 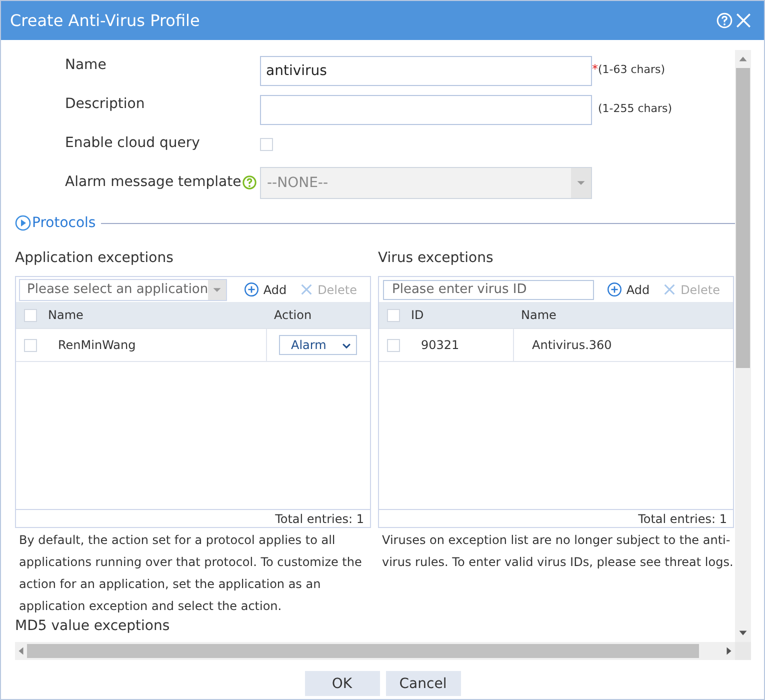 I want to click on table-cell: Antivirus.360, so click(x=572, y=345).